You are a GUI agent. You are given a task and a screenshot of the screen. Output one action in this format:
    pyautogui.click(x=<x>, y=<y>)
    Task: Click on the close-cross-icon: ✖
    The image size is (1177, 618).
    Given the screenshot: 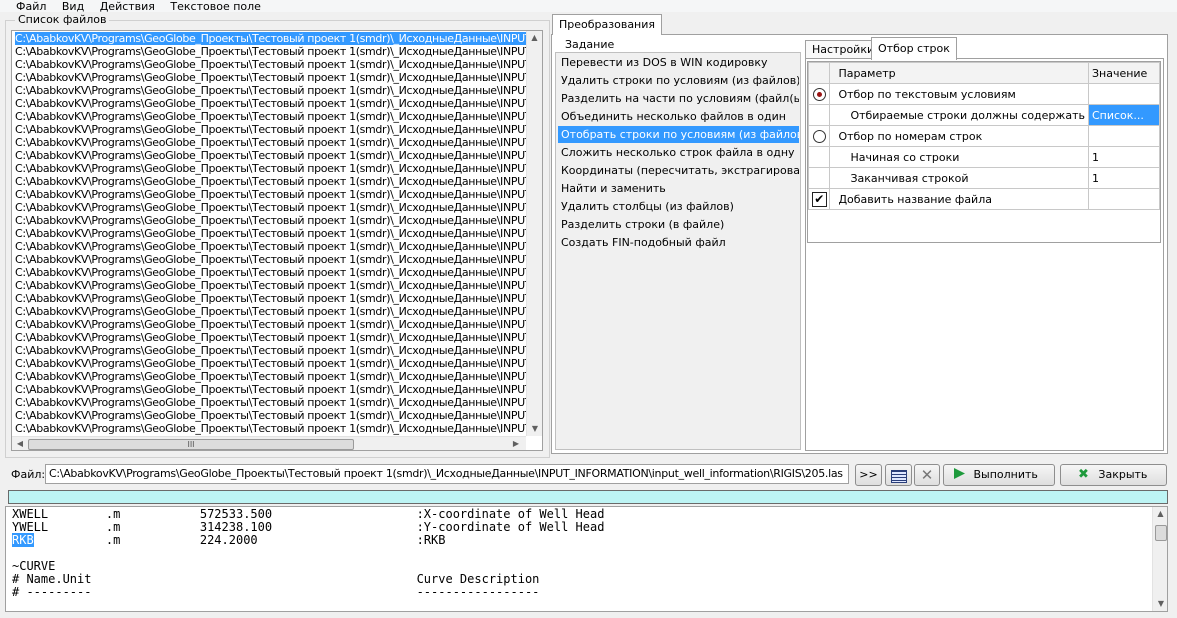 What is the action you would take?
    pyautogui.click(x=1083, y=474)
    